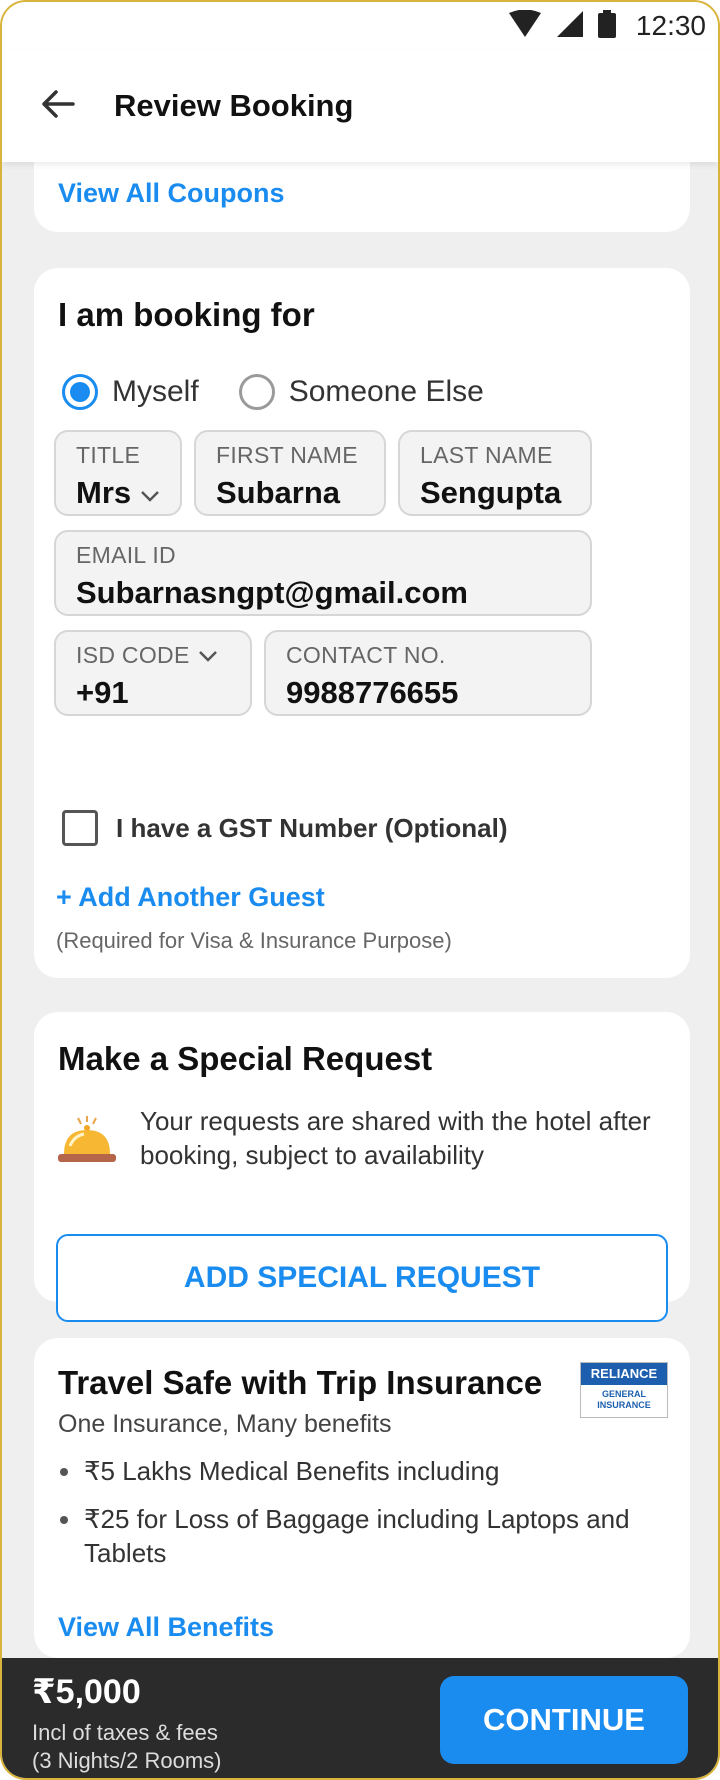  Describe the element at coordinates (108, 455) in the screenshot. I see `title-field-label: TITLE` at that location.